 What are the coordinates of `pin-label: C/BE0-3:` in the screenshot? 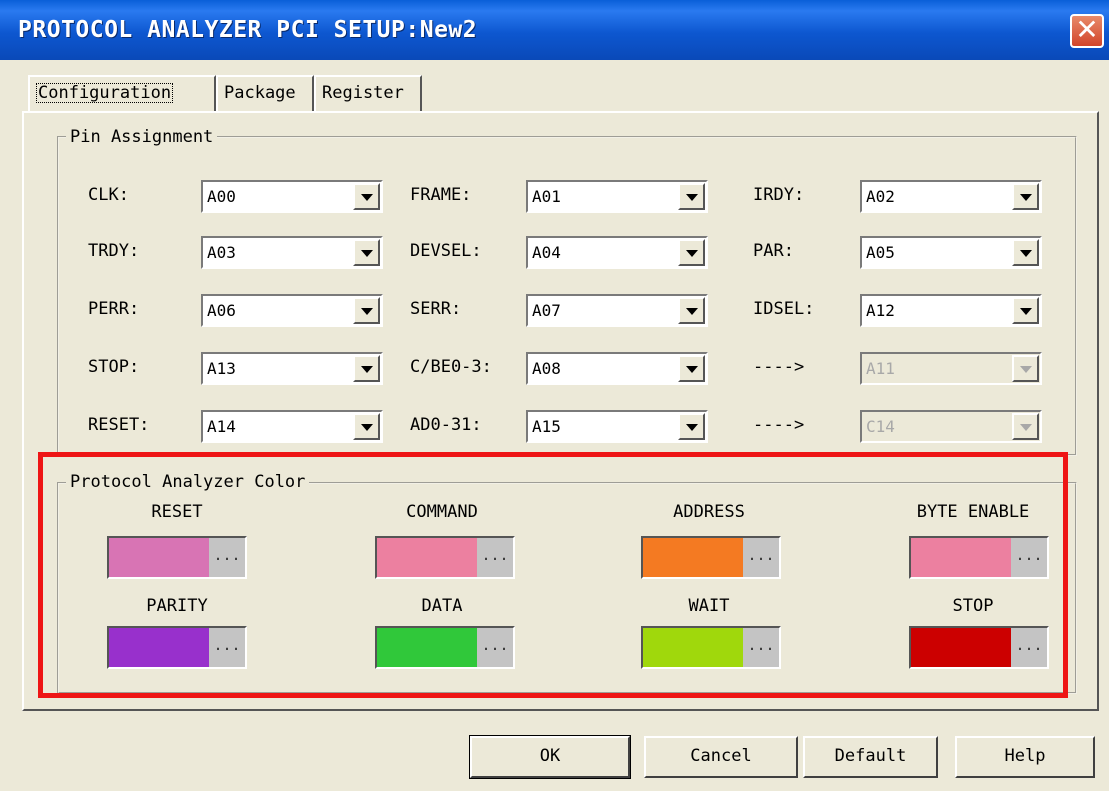 It's located at (451, 367).